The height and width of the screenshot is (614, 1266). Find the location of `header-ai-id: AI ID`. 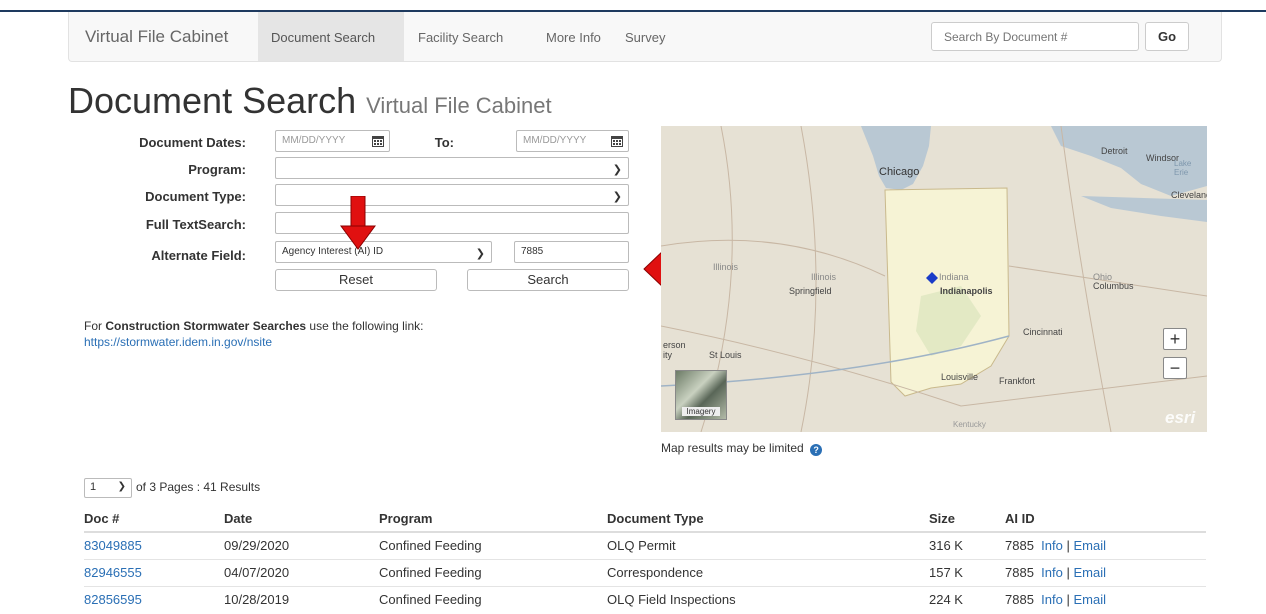

header-ai-id: AI ID is located at coordinates (1105, 519).